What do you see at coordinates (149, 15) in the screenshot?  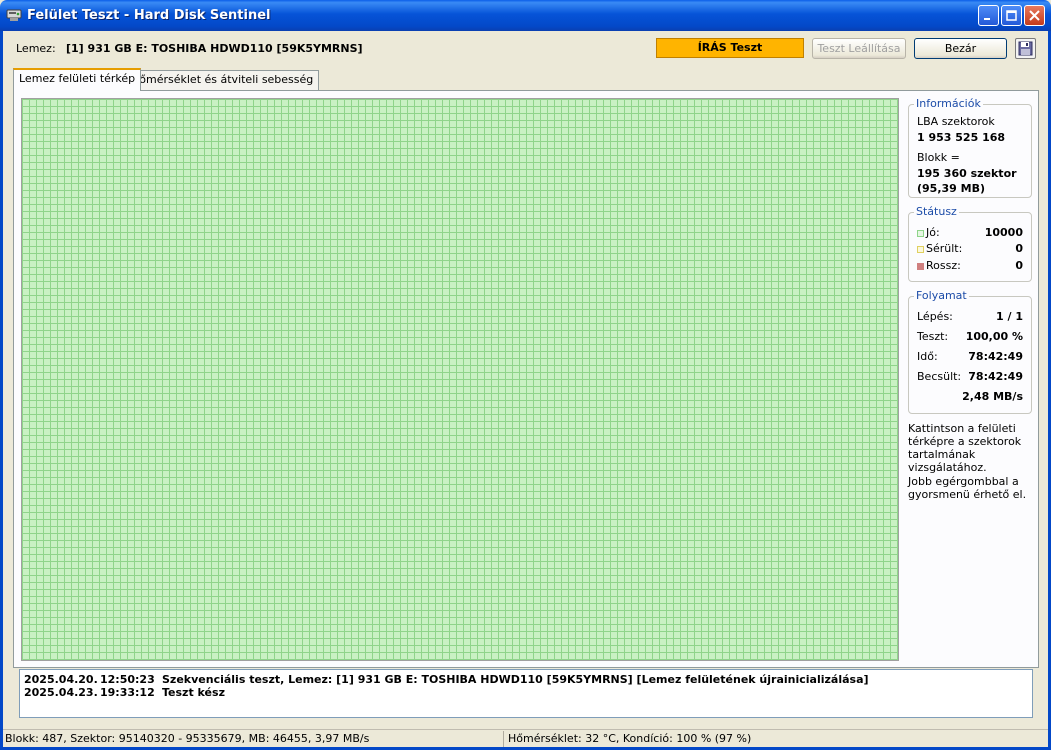 I see `window-title: Felület Teszt - Hard Disk Sentinel` at bounding box center [149, 15].